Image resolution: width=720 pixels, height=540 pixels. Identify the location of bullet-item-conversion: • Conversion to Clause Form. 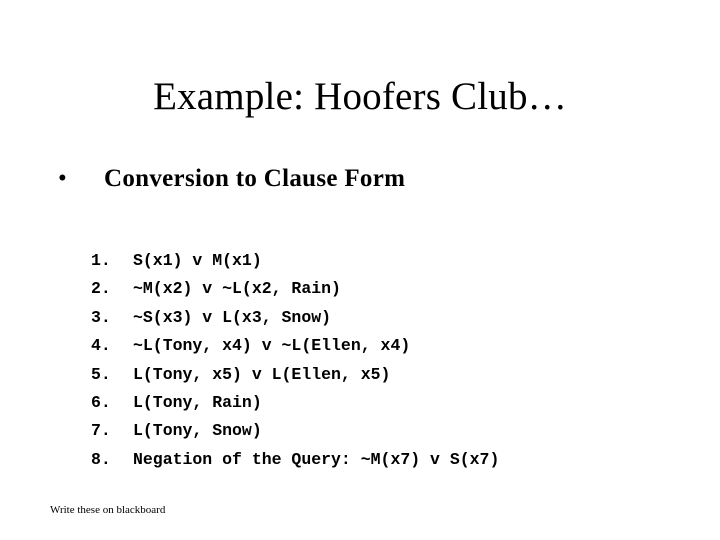
(368, 179).